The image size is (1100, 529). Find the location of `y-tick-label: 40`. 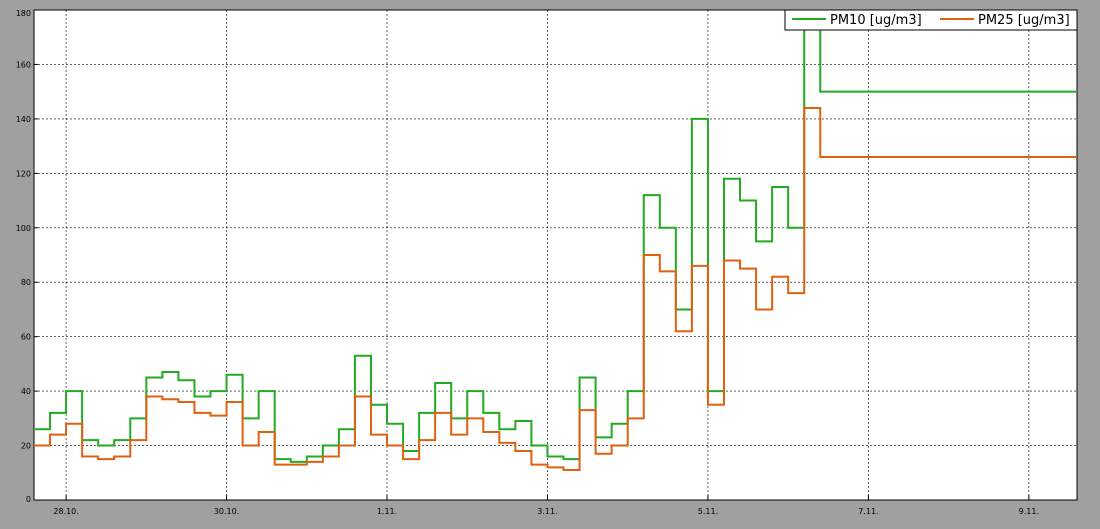

y-tick-label: 40 is located at coordinates (26, 391).